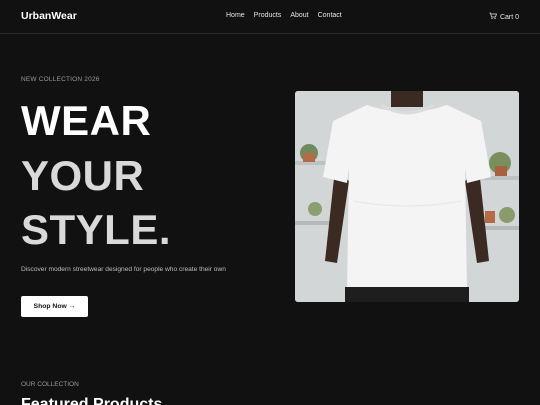 The width and height of the screenshot is (540, 405). What do you see at coordinates (92, 400) in the screenshot?
I see `collection-title: Featured Products` at bounding box center [92, 400].